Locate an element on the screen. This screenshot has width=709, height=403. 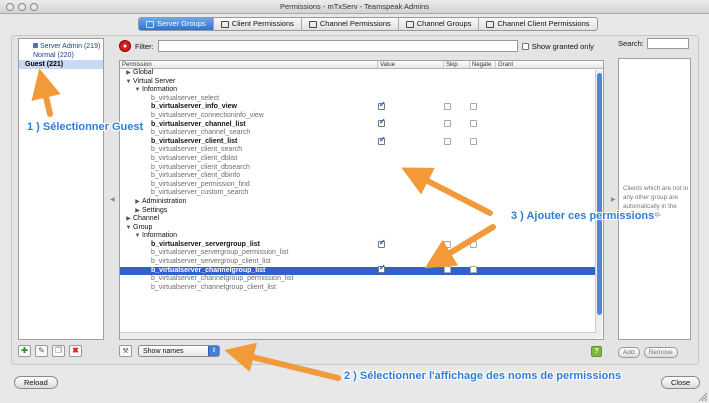
column-grant: Grant is located at coordinates (546, 64).